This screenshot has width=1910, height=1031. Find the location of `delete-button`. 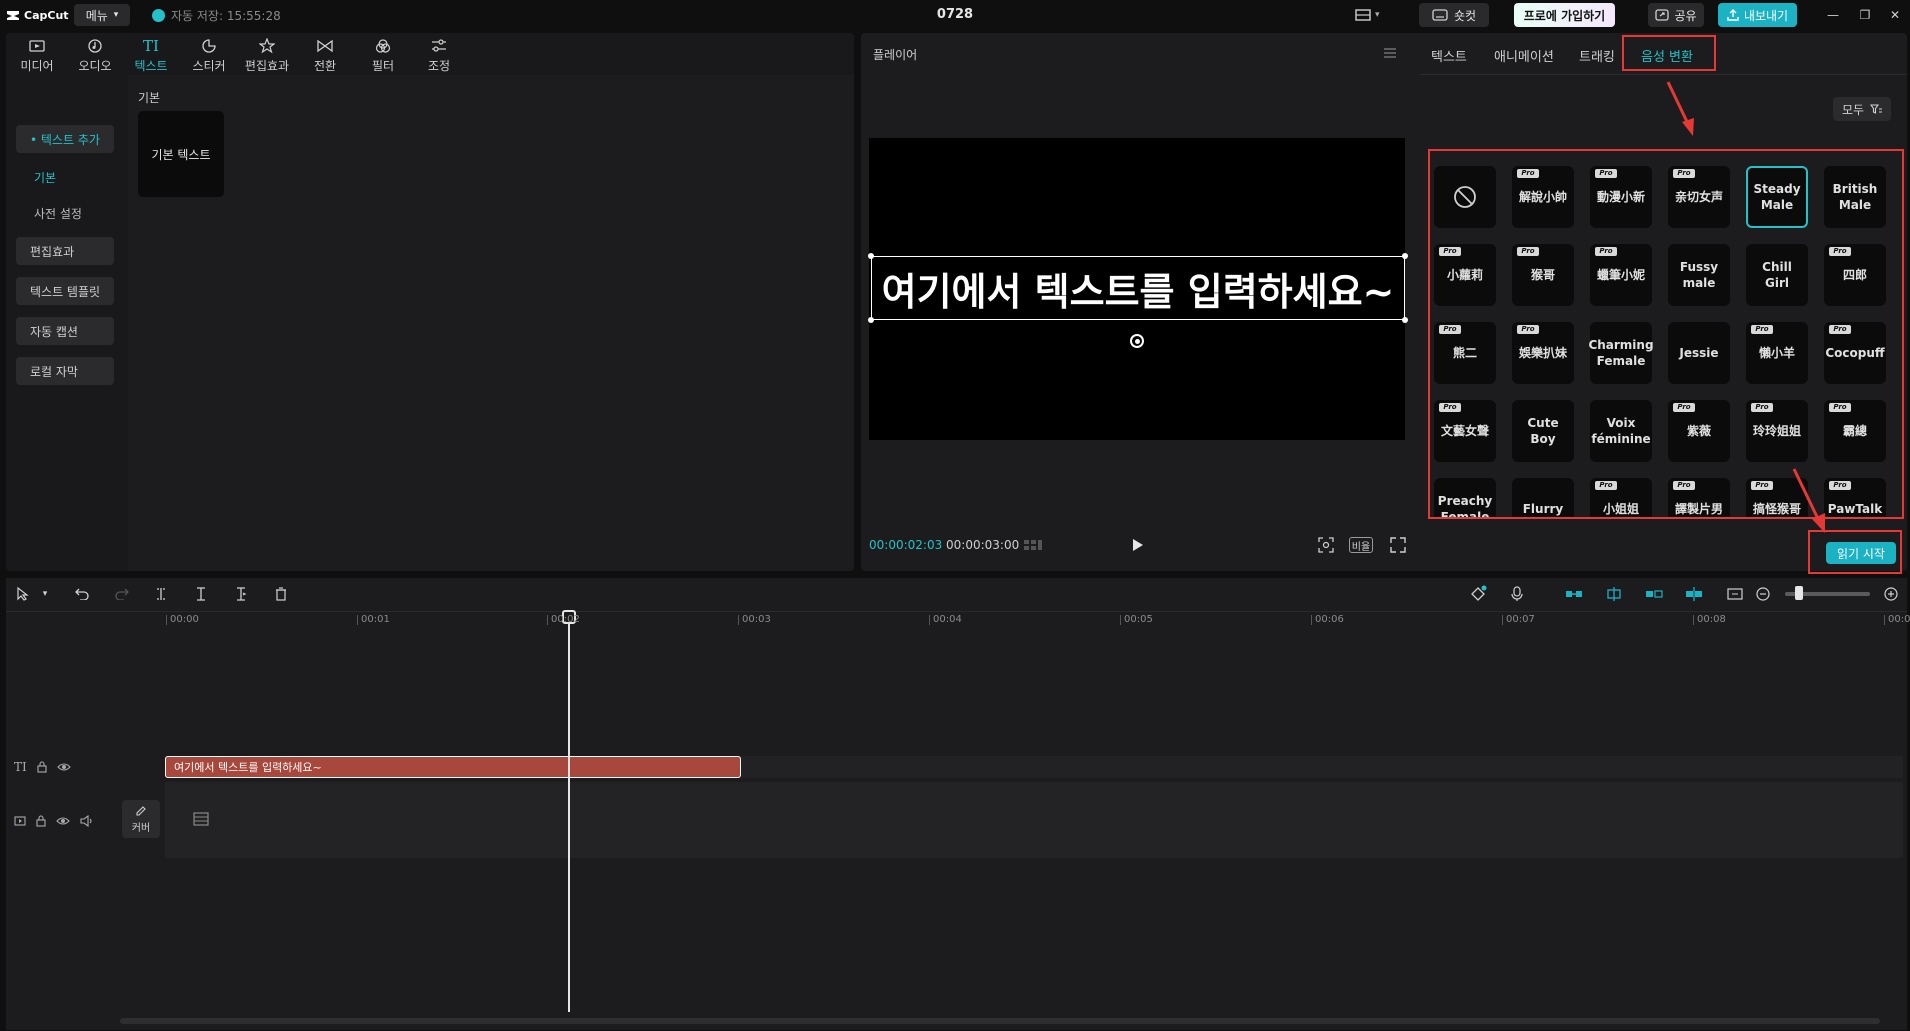

delete-button is located at coordinates (281, 594).